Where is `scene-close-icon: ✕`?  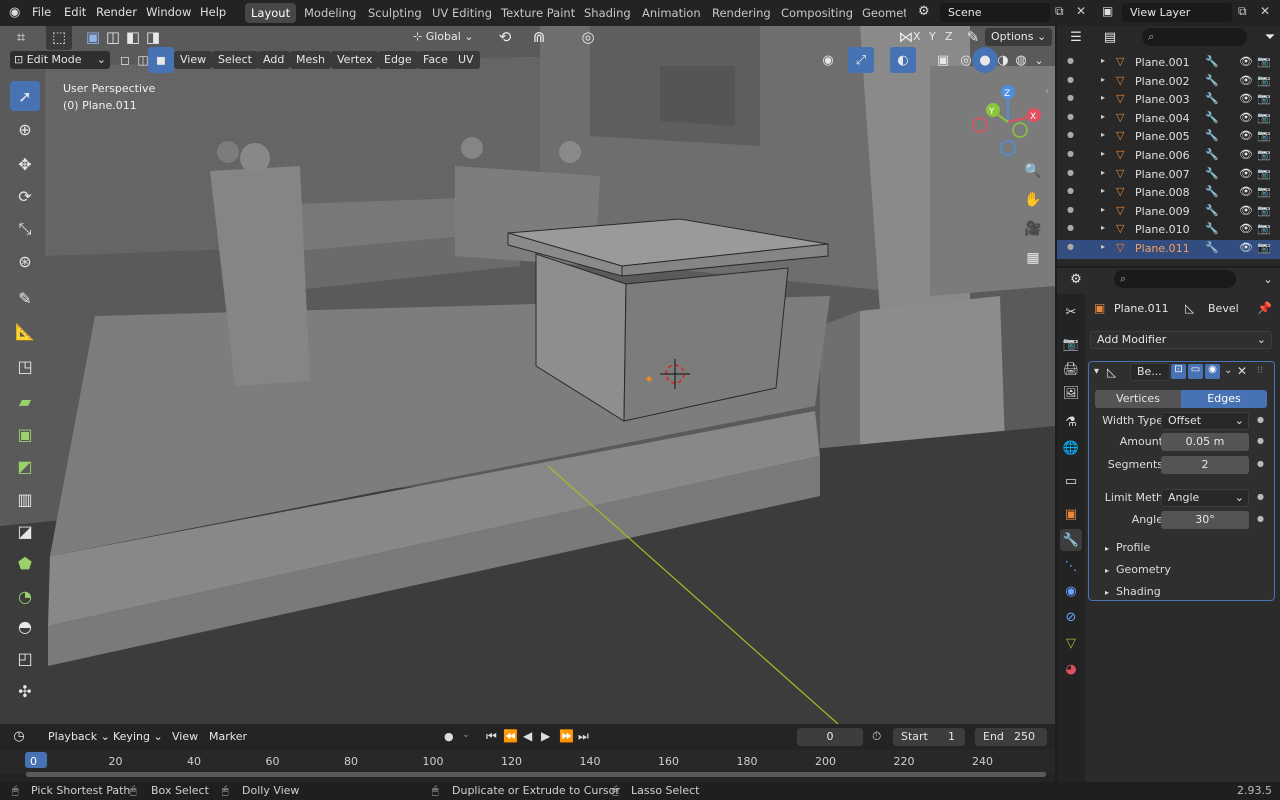 scene-close-icon: ✕ is located at coordinates (1081, 11).